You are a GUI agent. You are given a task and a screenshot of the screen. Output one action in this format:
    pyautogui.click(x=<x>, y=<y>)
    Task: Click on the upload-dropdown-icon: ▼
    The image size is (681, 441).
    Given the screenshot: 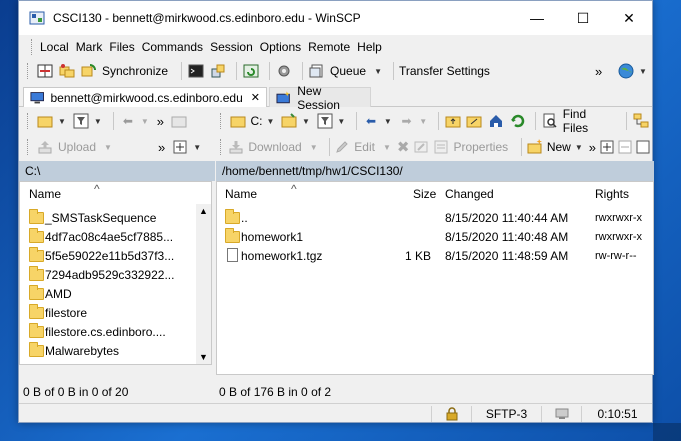 What is the action you would take?
    pyautogui.click(x=108, y=147)
    